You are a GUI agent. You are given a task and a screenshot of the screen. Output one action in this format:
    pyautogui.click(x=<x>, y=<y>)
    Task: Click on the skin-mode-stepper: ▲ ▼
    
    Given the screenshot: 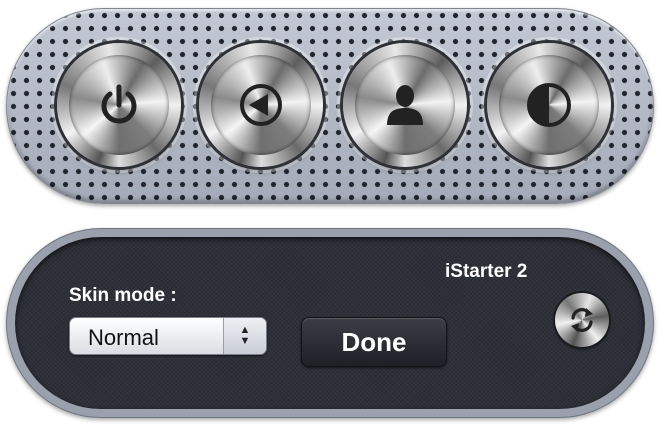 What is the action you would take?
    pyautogui.click(x=244, y=336)
    